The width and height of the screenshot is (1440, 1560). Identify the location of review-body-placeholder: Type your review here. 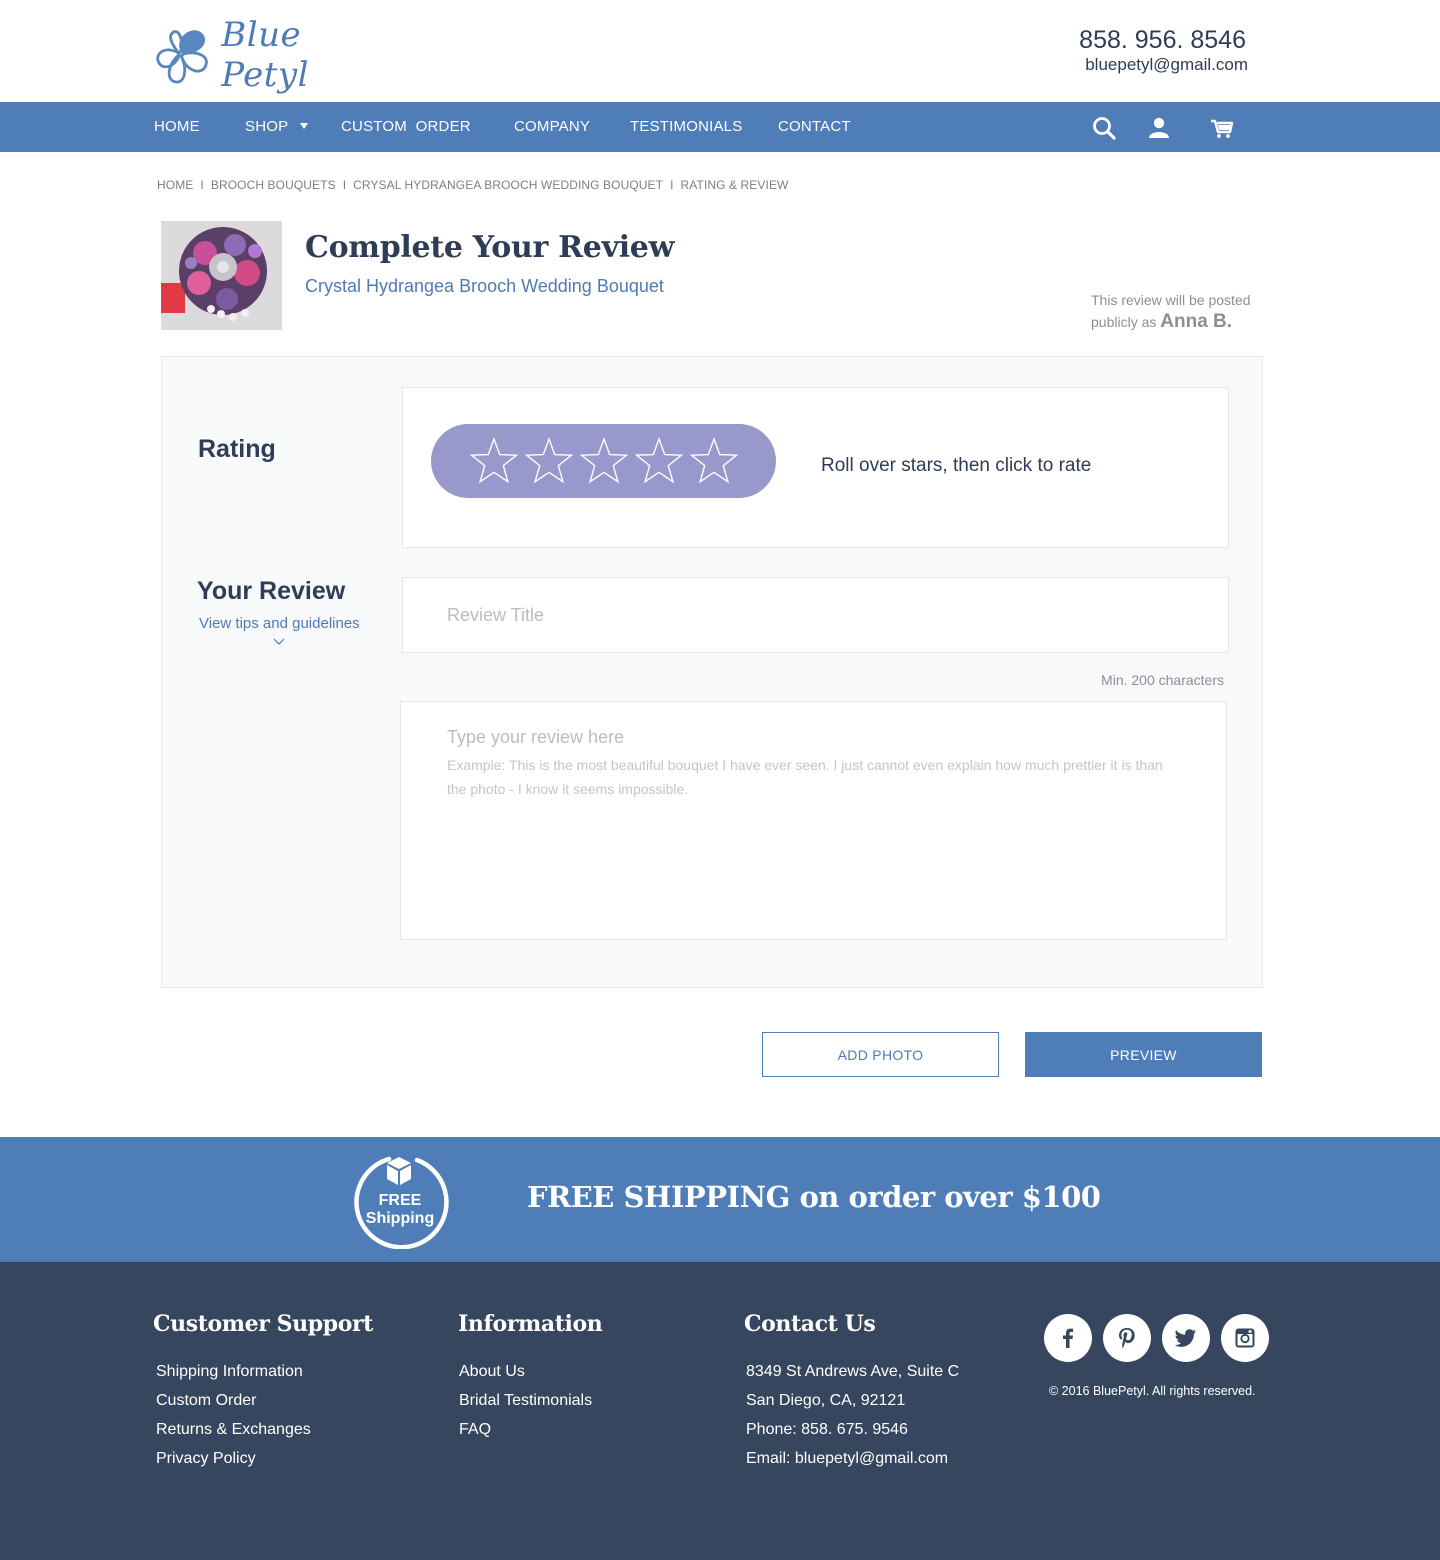
(536, 737).